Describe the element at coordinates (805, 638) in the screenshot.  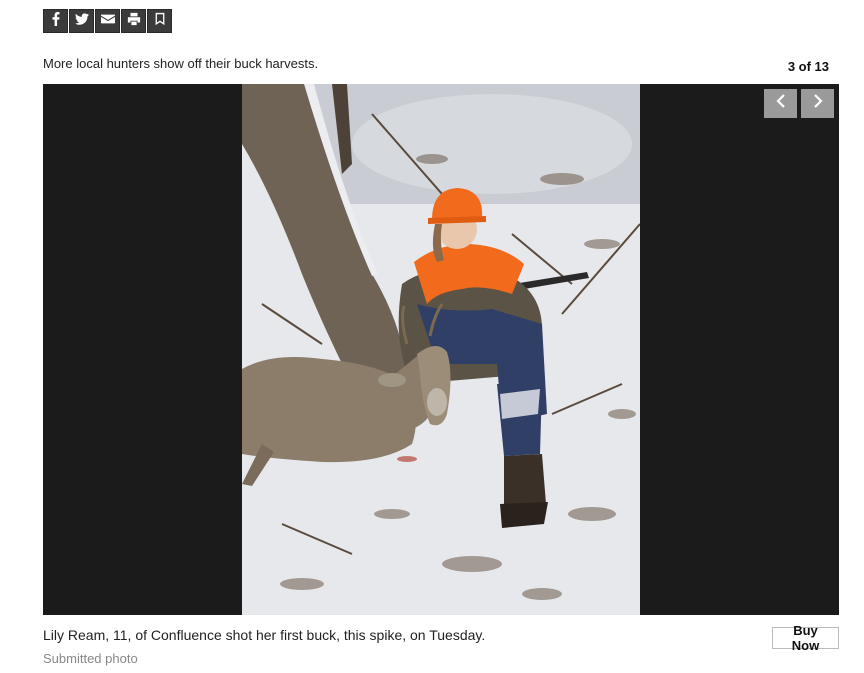
I see `buy-now-button: Buy Now` at that location.